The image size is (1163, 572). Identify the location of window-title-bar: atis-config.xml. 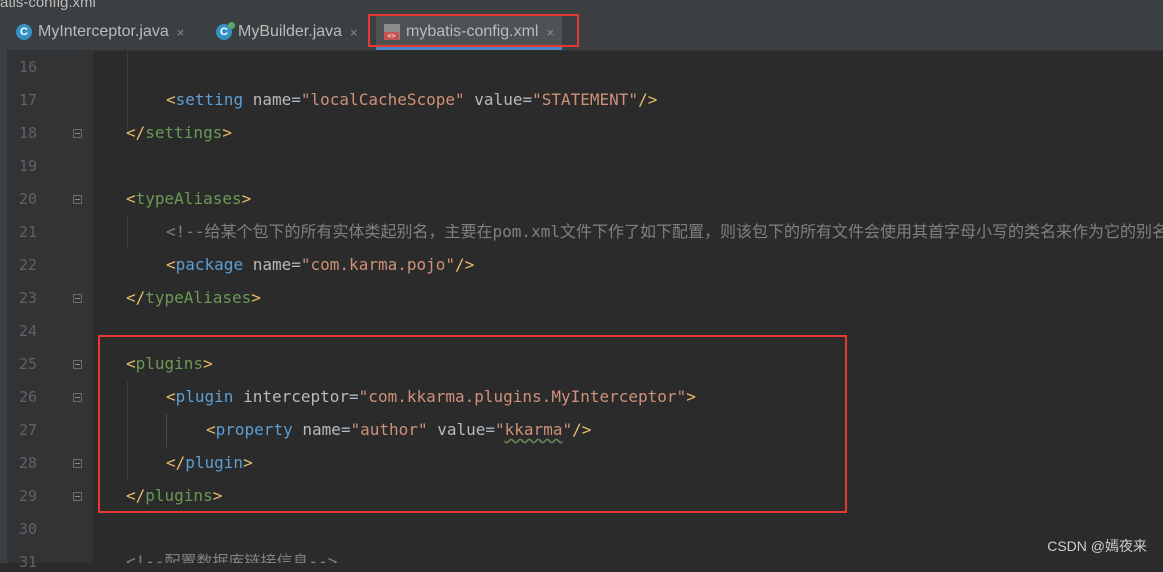
(581, 7).